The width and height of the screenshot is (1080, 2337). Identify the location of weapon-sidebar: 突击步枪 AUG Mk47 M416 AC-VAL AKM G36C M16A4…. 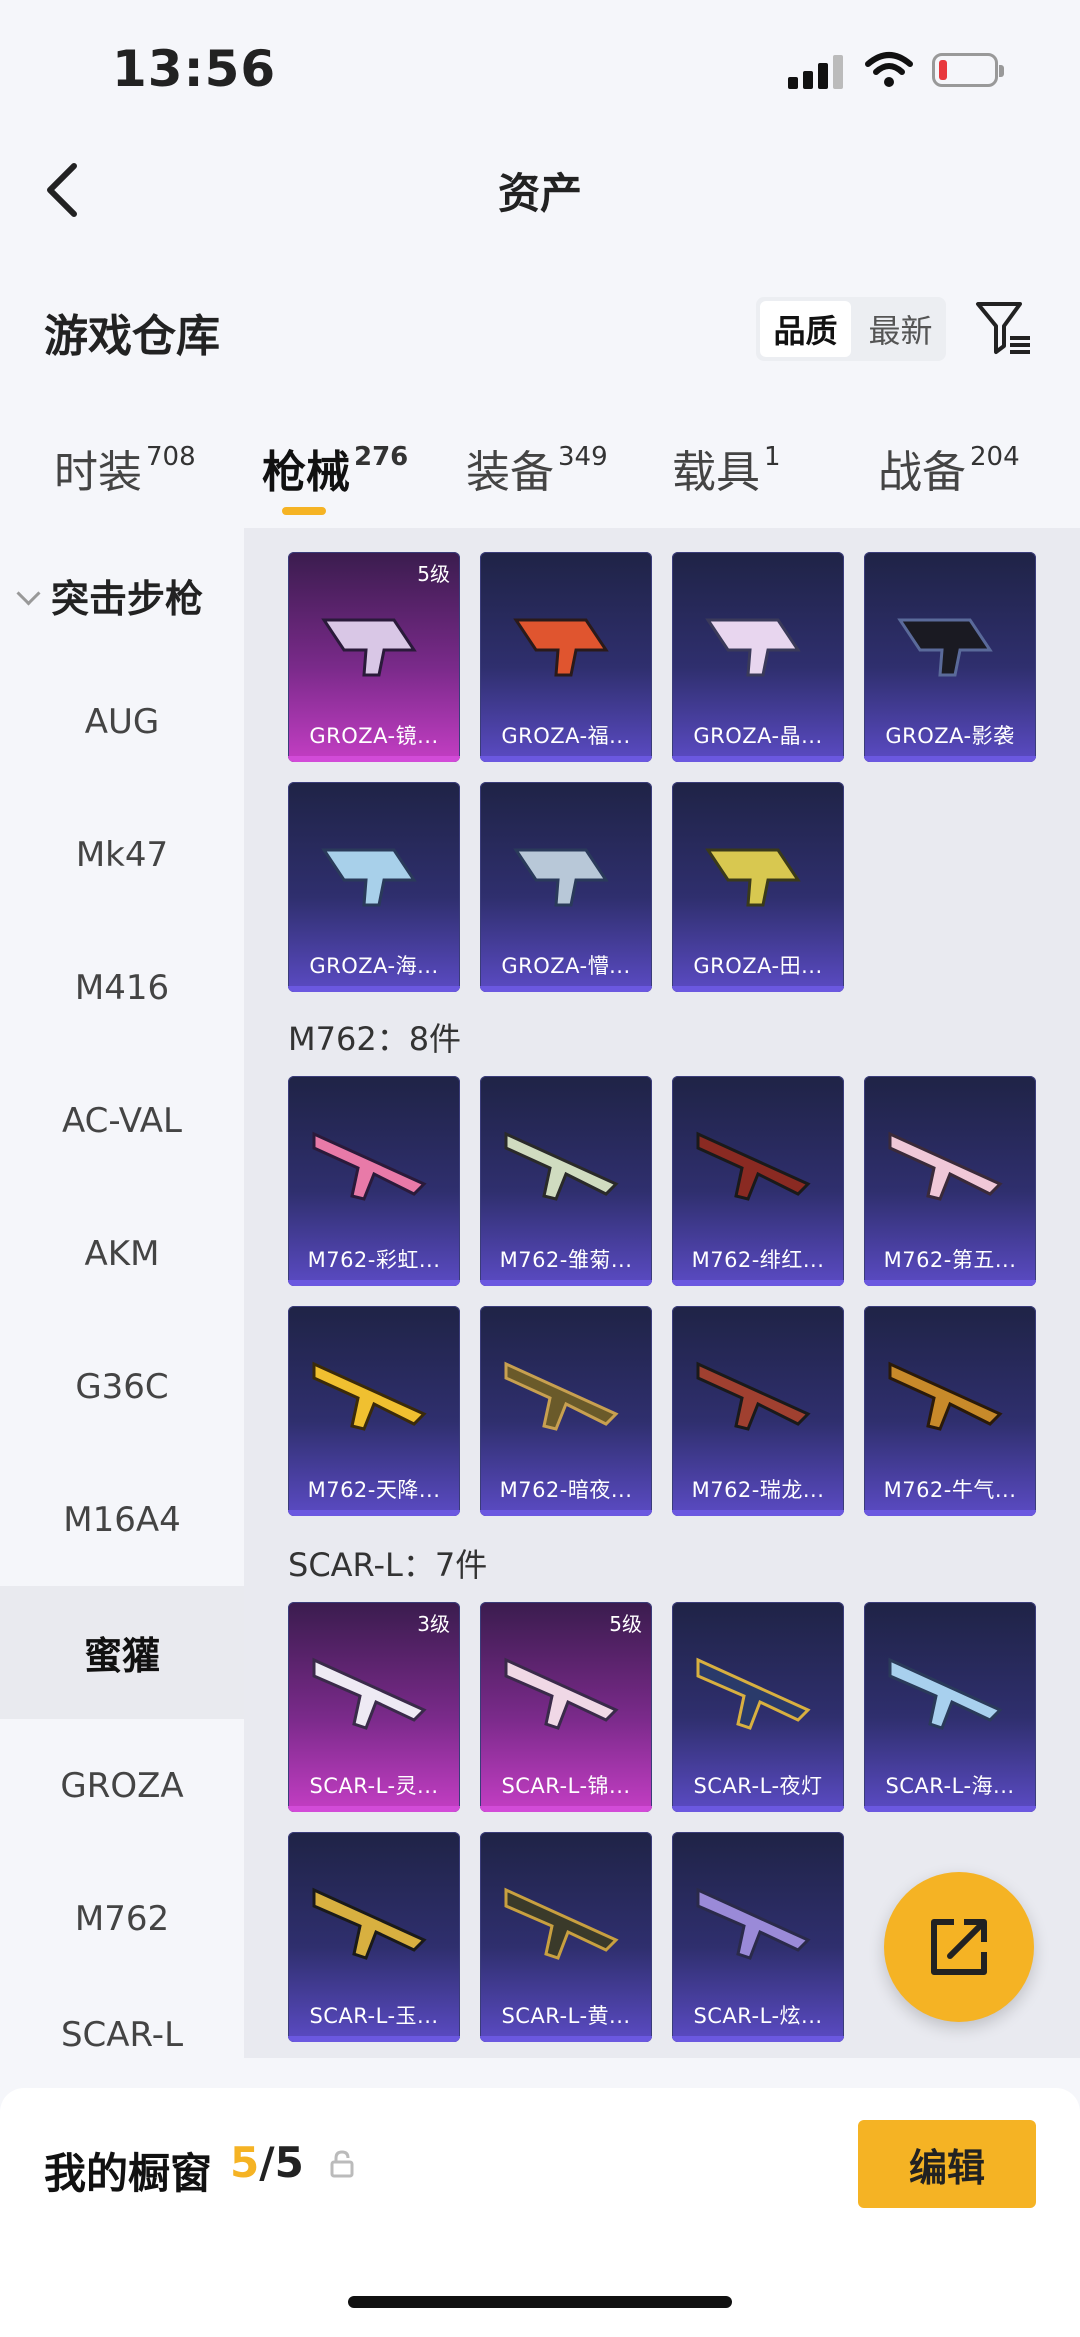
(122, 1293).